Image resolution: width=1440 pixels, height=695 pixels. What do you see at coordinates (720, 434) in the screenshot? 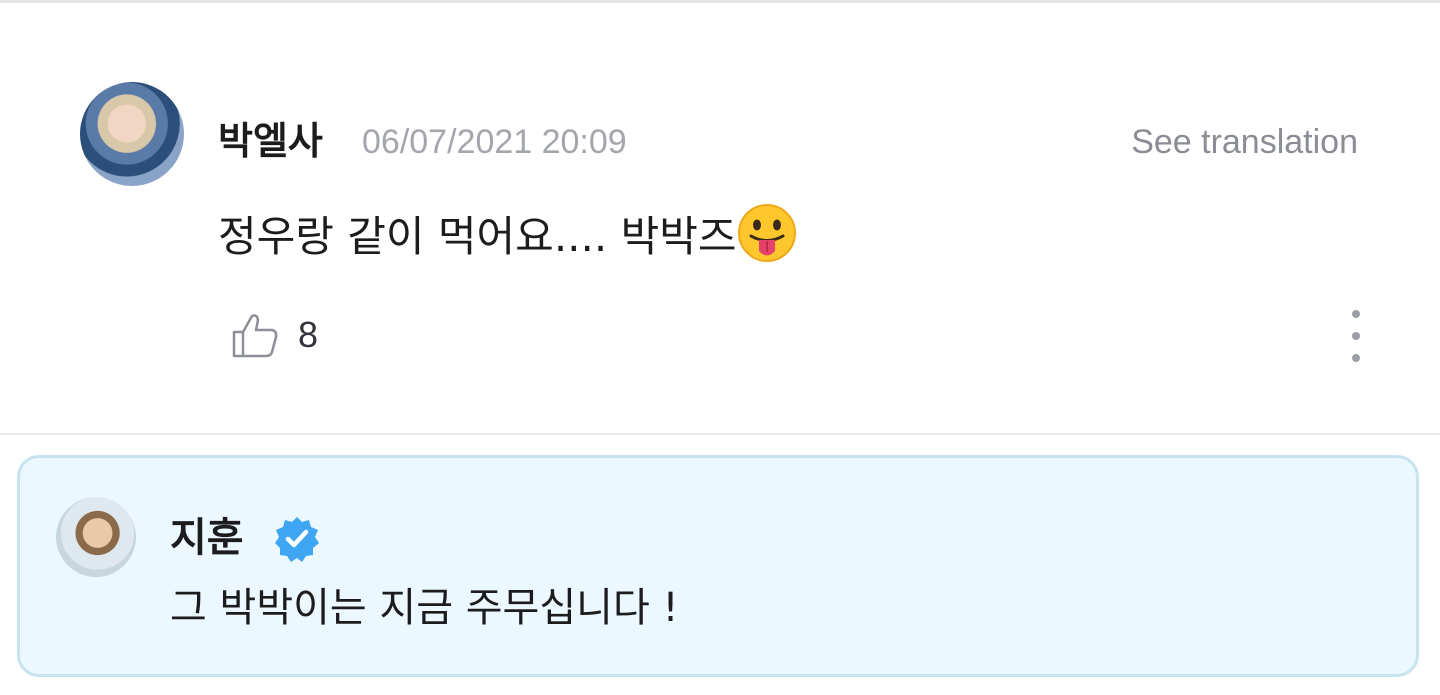
I see `section-divider` at bounding box center [720, 434].